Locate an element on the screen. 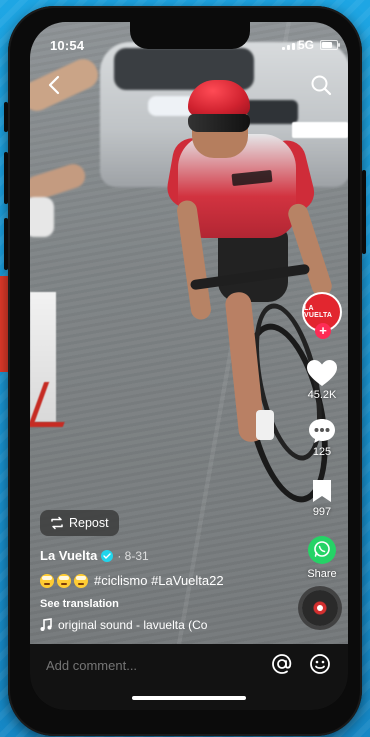 This screenshot has height=737, width=370. volume-up-button is located at coordinates (6, 178).